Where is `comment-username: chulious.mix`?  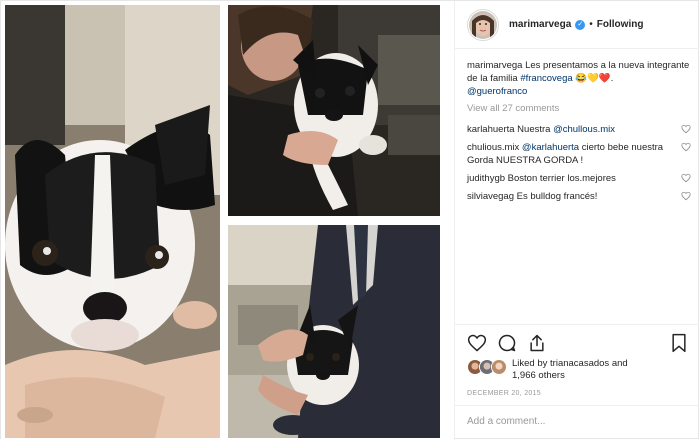
comment-username: chulious.mix is located at coordinates (493, 147).